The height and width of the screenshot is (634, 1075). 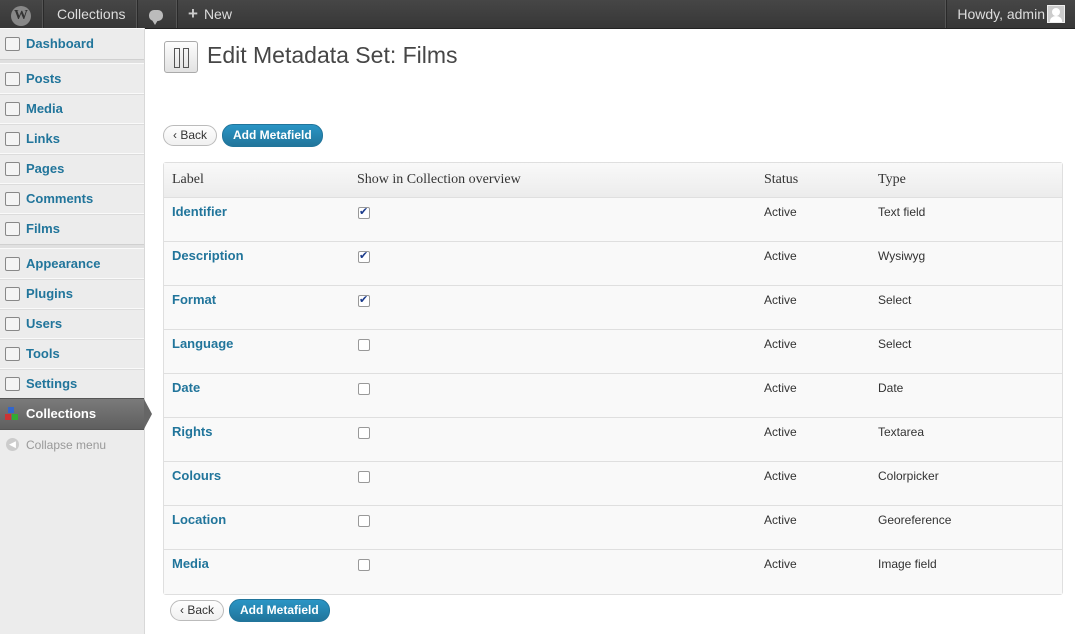 I want to click on appearance-icon, so click(x=12, y=264).